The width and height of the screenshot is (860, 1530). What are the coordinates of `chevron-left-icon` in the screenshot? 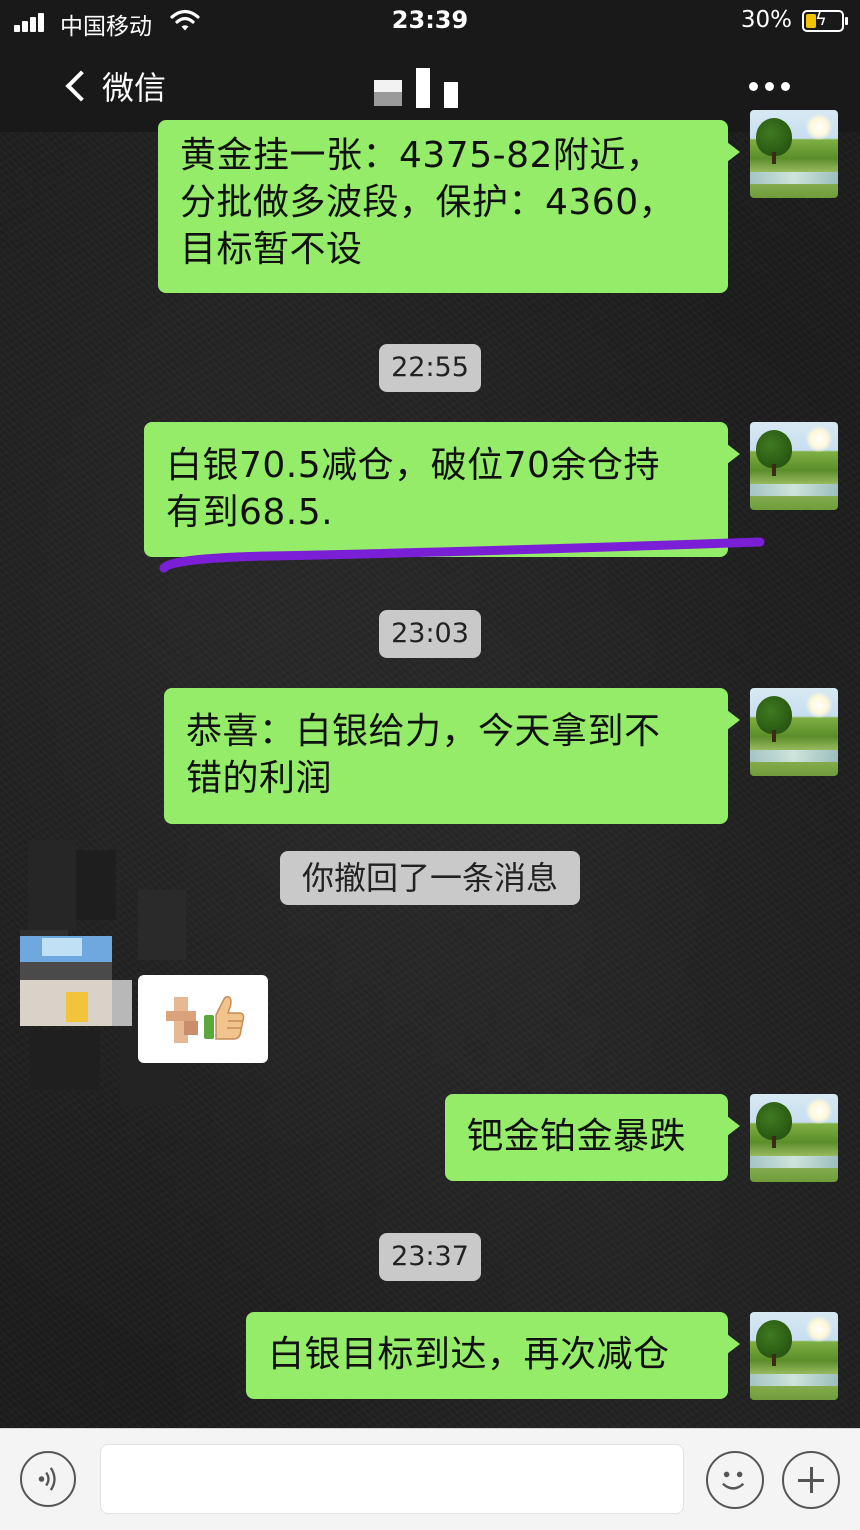 It's located at (81, 86).